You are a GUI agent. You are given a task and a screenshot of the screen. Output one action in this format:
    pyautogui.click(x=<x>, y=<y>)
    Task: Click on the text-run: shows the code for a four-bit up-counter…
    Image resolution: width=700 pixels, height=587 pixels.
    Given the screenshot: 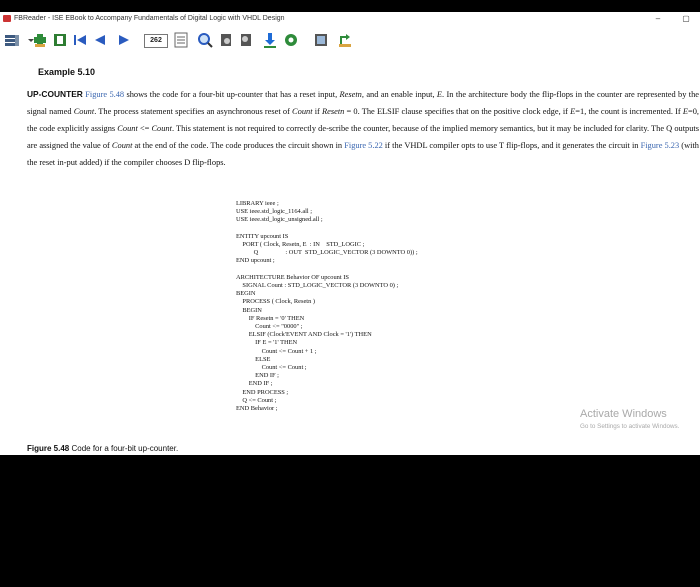 What is the action you would take?
    pyautogui.click(x=232, y=94)
    